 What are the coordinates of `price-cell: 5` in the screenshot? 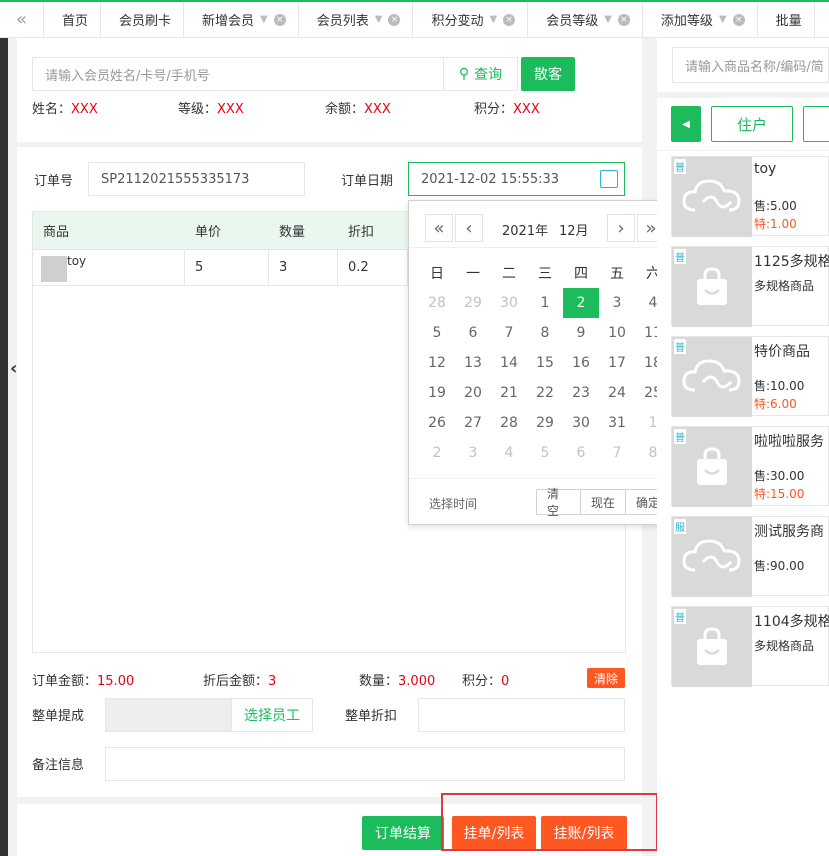 It's located at (227, 267).